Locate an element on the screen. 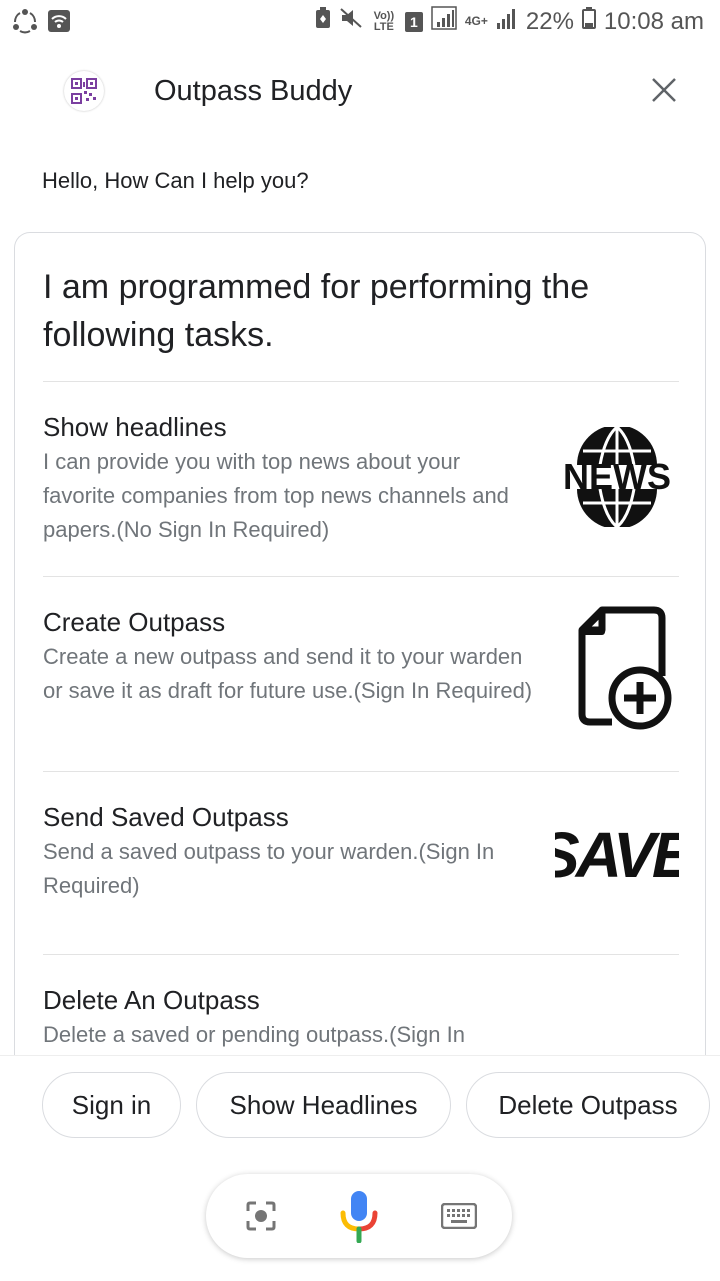 The height and width of the screenshot is (1281, 720). signal-bars-icon is located at coordinates (507, 22).